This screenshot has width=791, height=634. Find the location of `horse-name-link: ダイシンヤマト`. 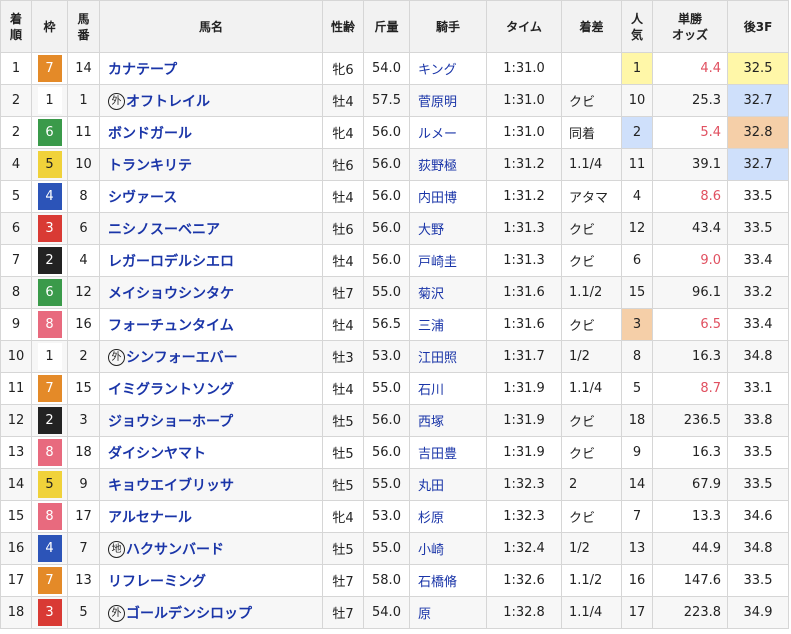

horse-name-link: ダイシンヤマト is located at coordinates (211, 452).